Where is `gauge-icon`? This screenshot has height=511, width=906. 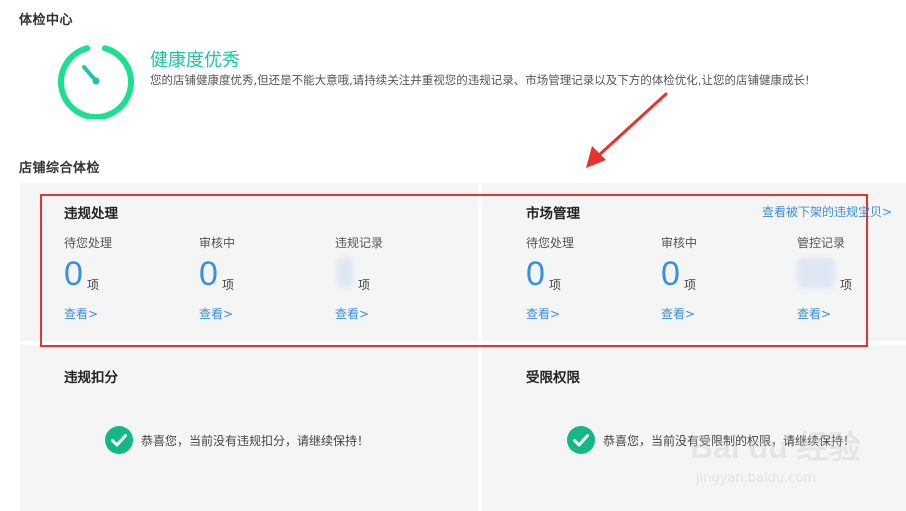 gauge-icon is located at coordinates (96, 82).